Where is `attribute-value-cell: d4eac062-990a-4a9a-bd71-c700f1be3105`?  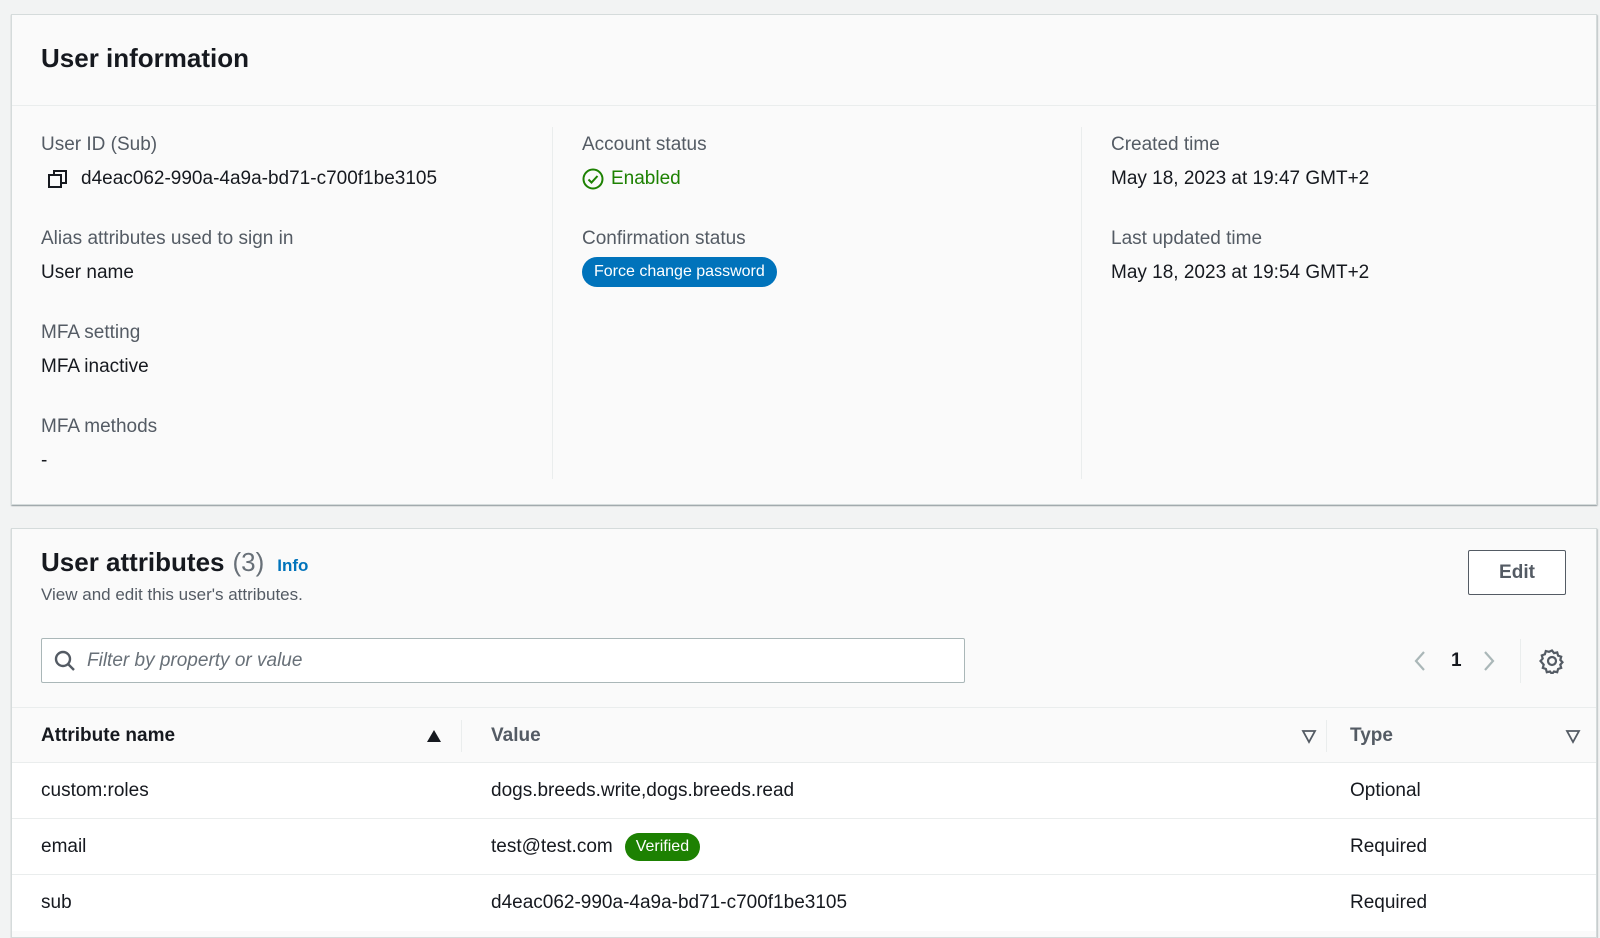
attribute-value-cell: d4eac062-990a-4a9a-bd71-c700f1be3105 is located at coordinates (669, 902).